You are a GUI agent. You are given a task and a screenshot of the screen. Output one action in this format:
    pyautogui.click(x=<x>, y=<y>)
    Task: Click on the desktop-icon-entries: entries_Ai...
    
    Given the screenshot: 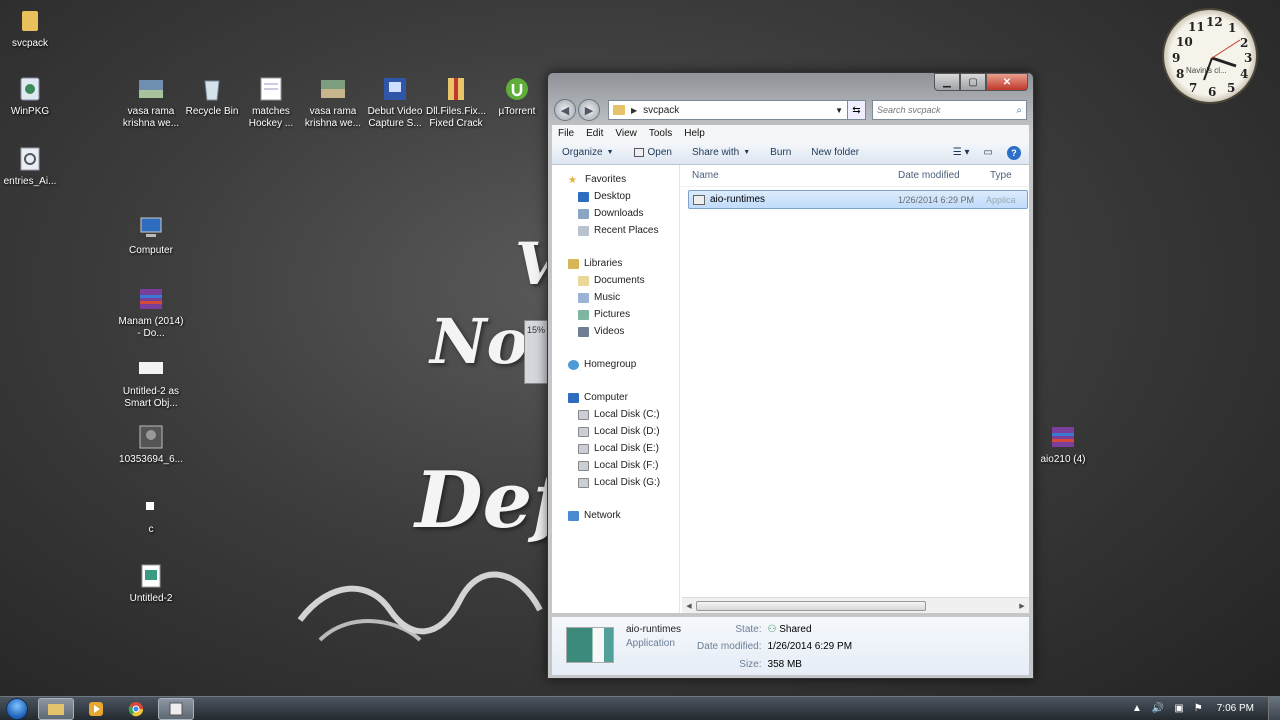 What is the action you would take?
    pyautogui.click(x=32, y=167)
    